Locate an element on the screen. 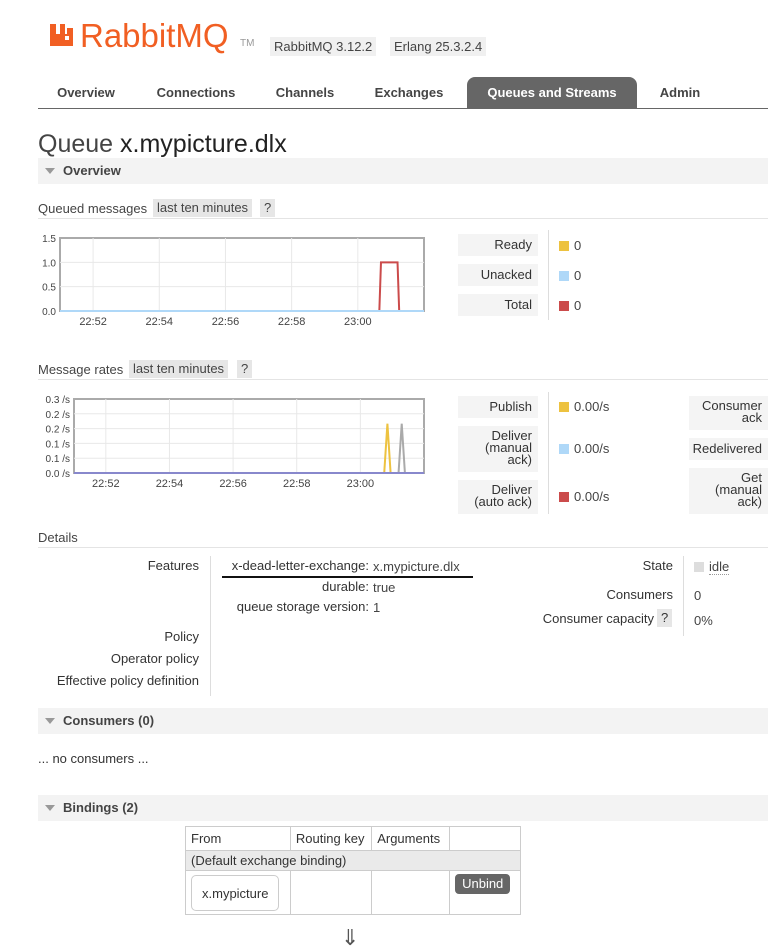 The width and height of the screenshot is (768, 952). binding-source-cell: x.mypicture is located at coordinates (238, 892).